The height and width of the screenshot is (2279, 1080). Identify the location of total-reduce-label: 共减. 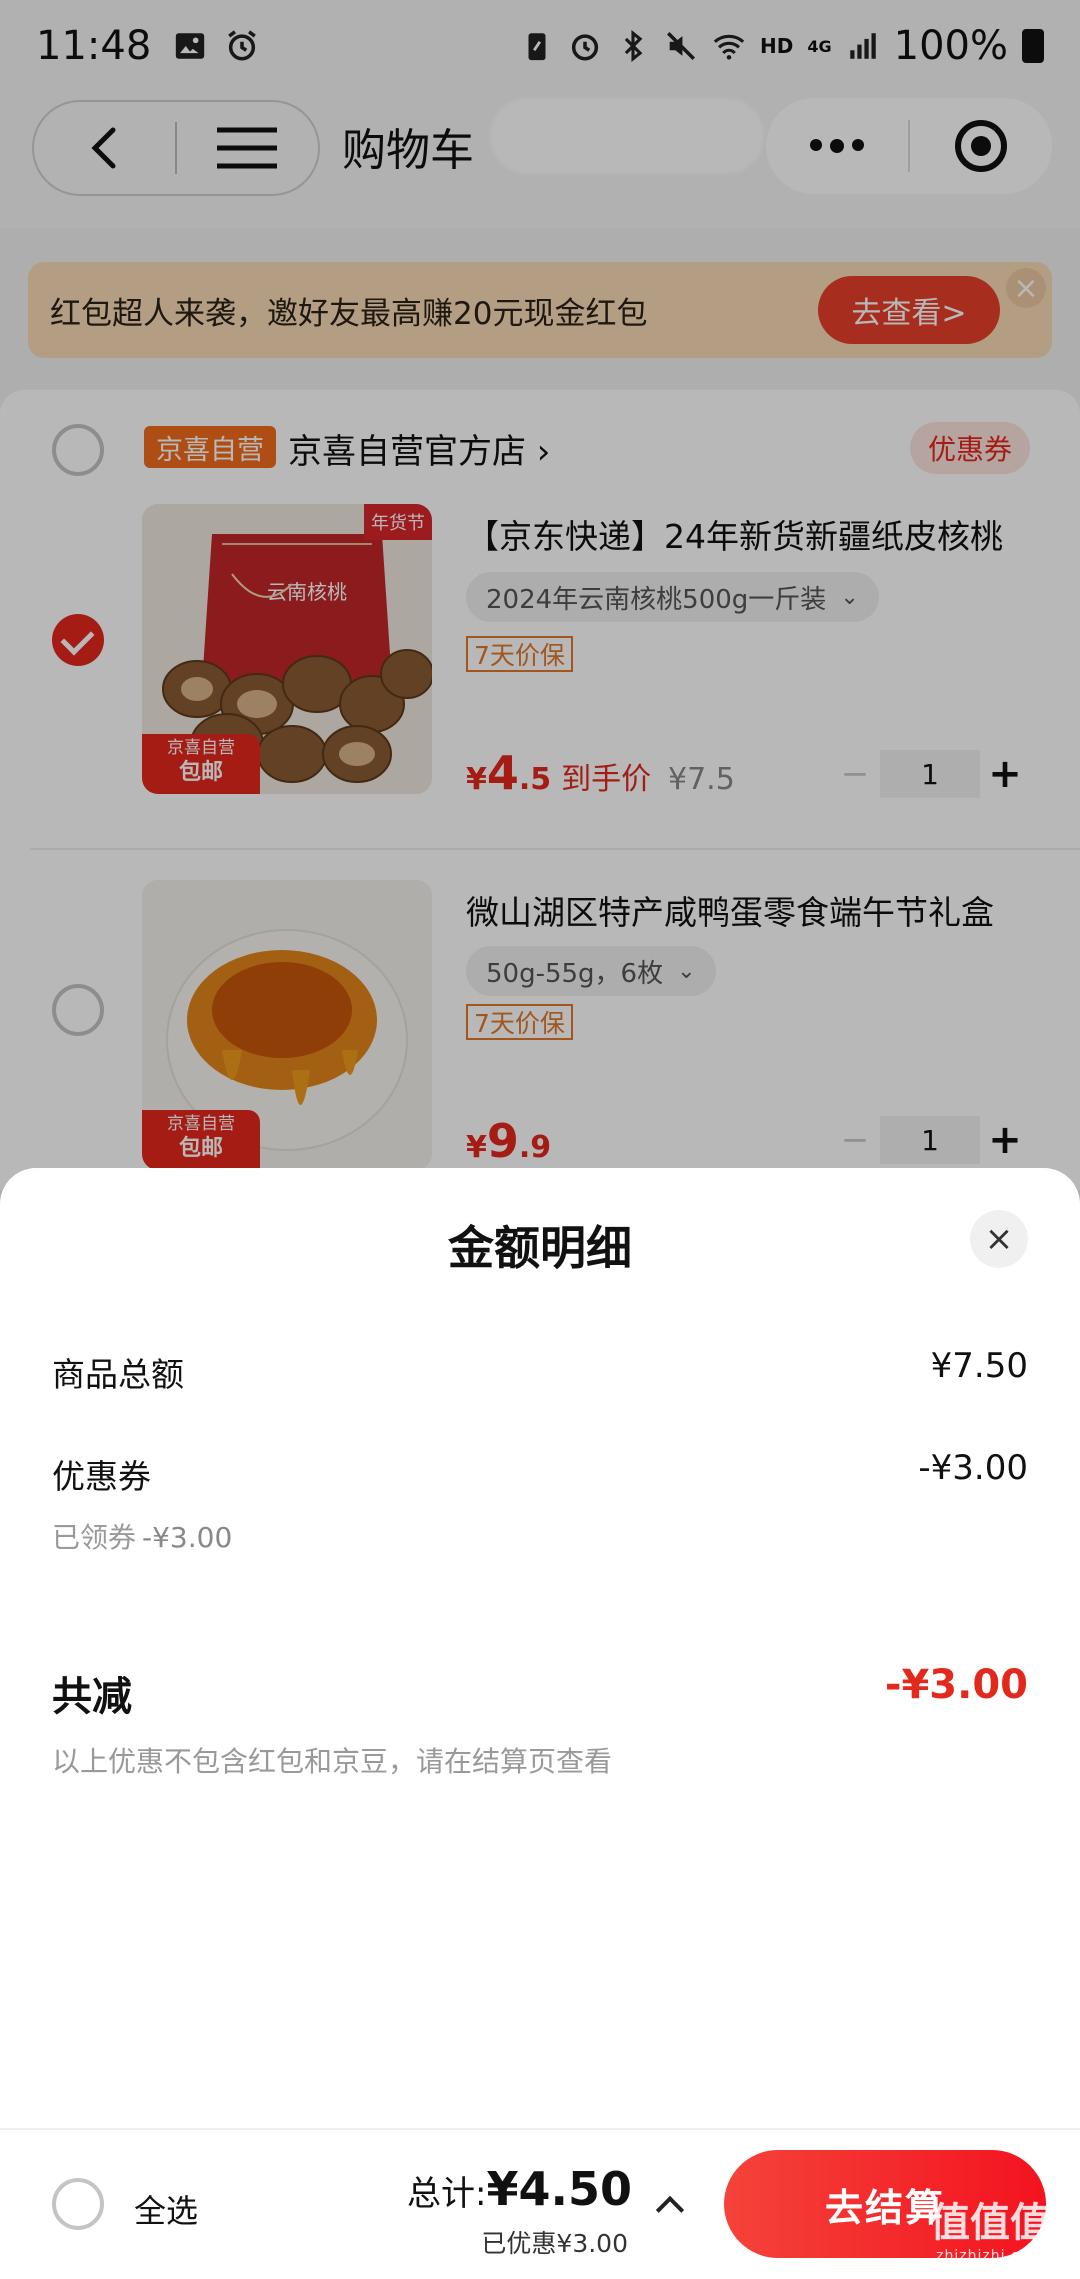
(92, 1697).